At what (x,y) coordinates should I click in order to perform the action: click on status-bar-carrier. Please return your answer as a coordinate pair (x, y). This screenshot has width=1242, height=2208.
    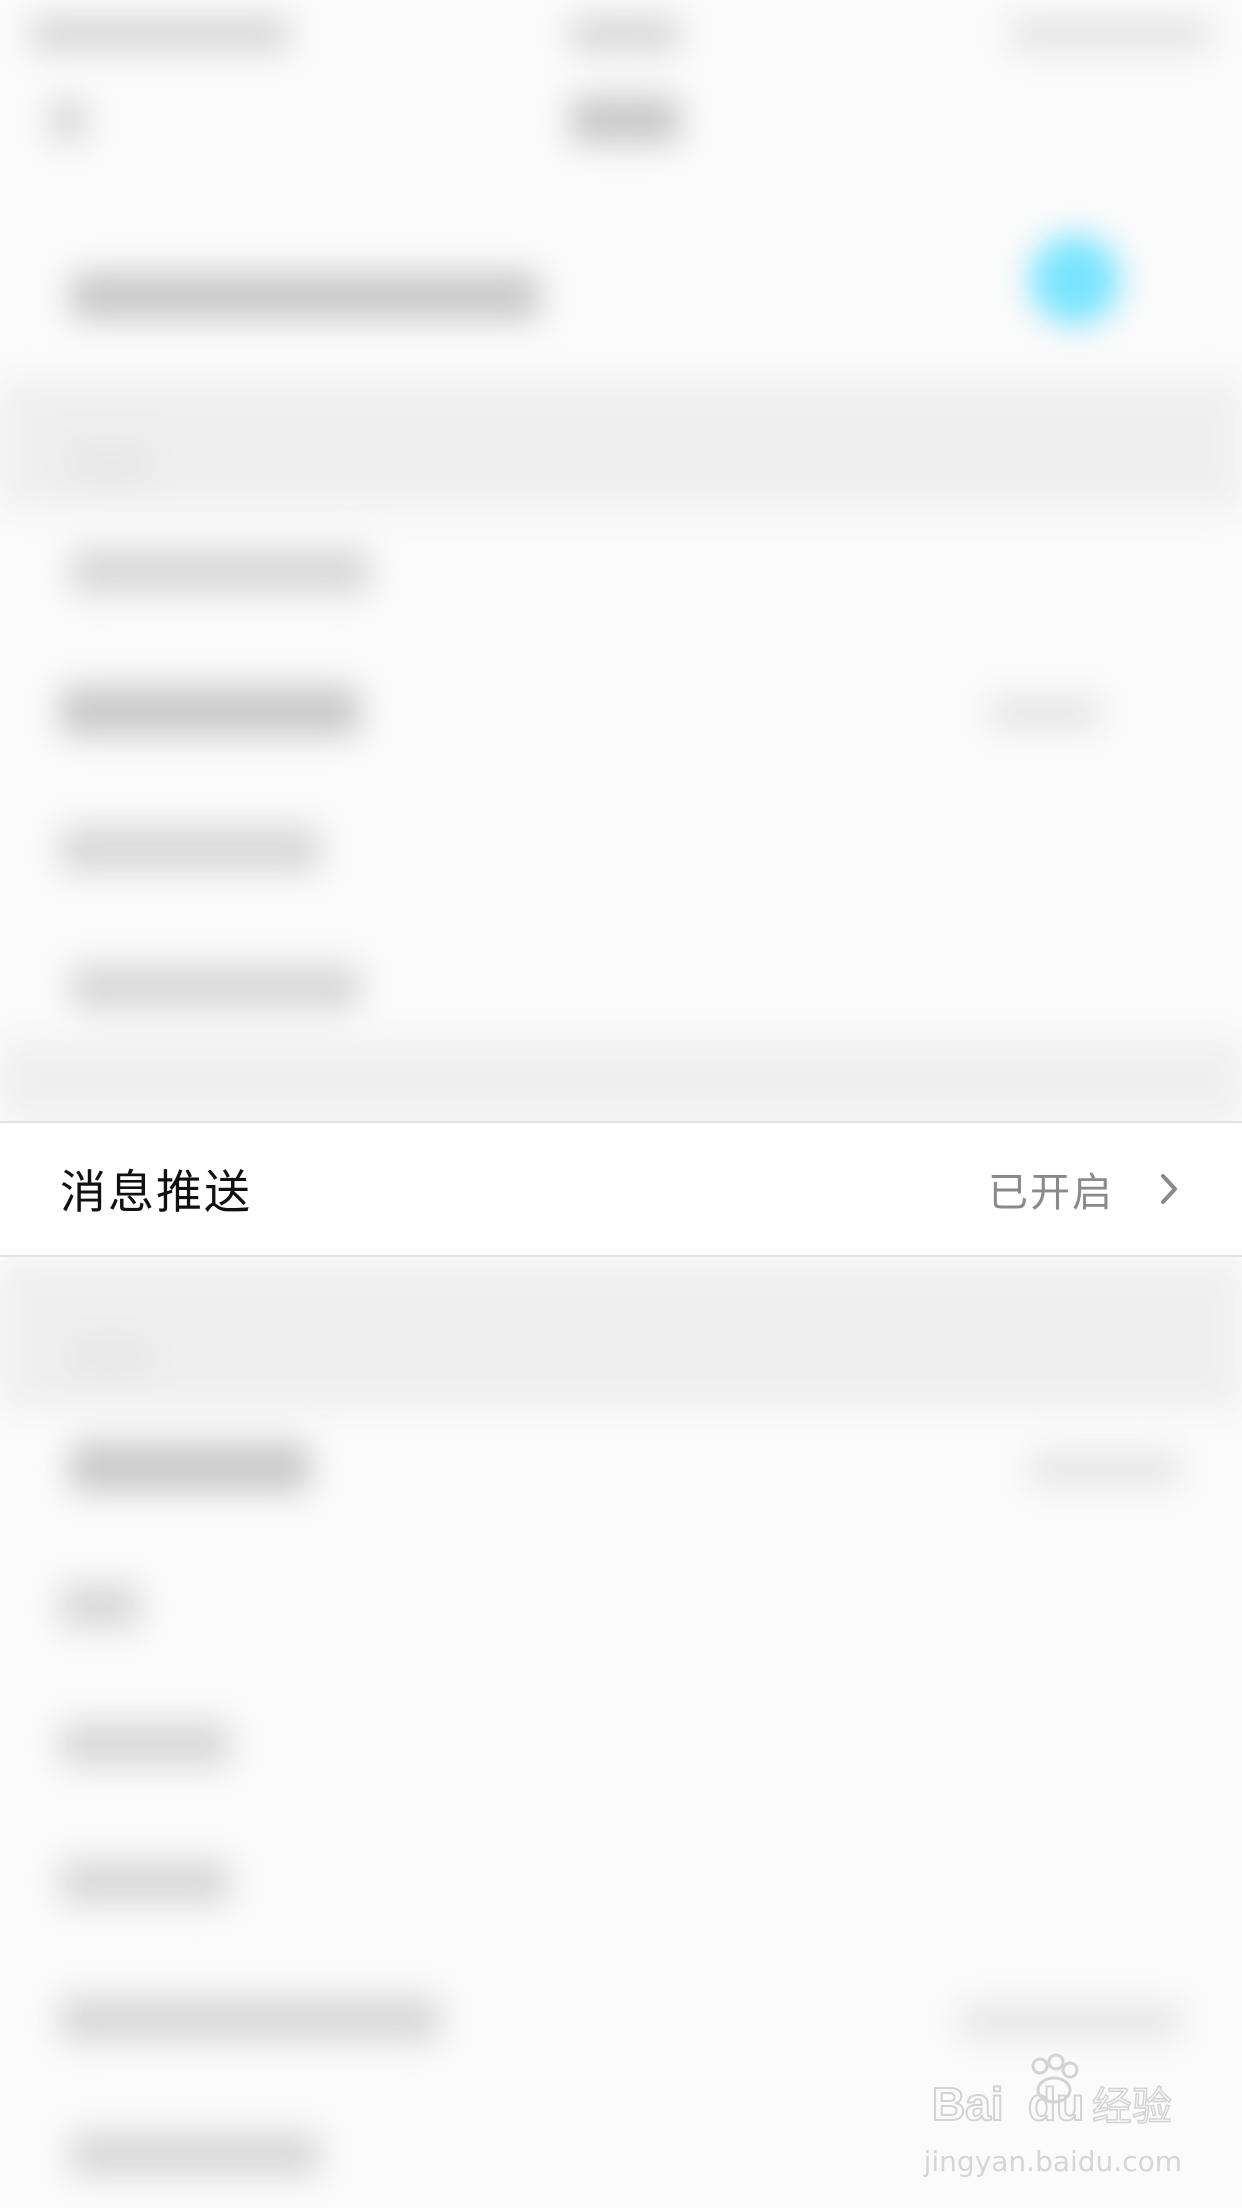
    Looking at the image, I should click on (160, 34).